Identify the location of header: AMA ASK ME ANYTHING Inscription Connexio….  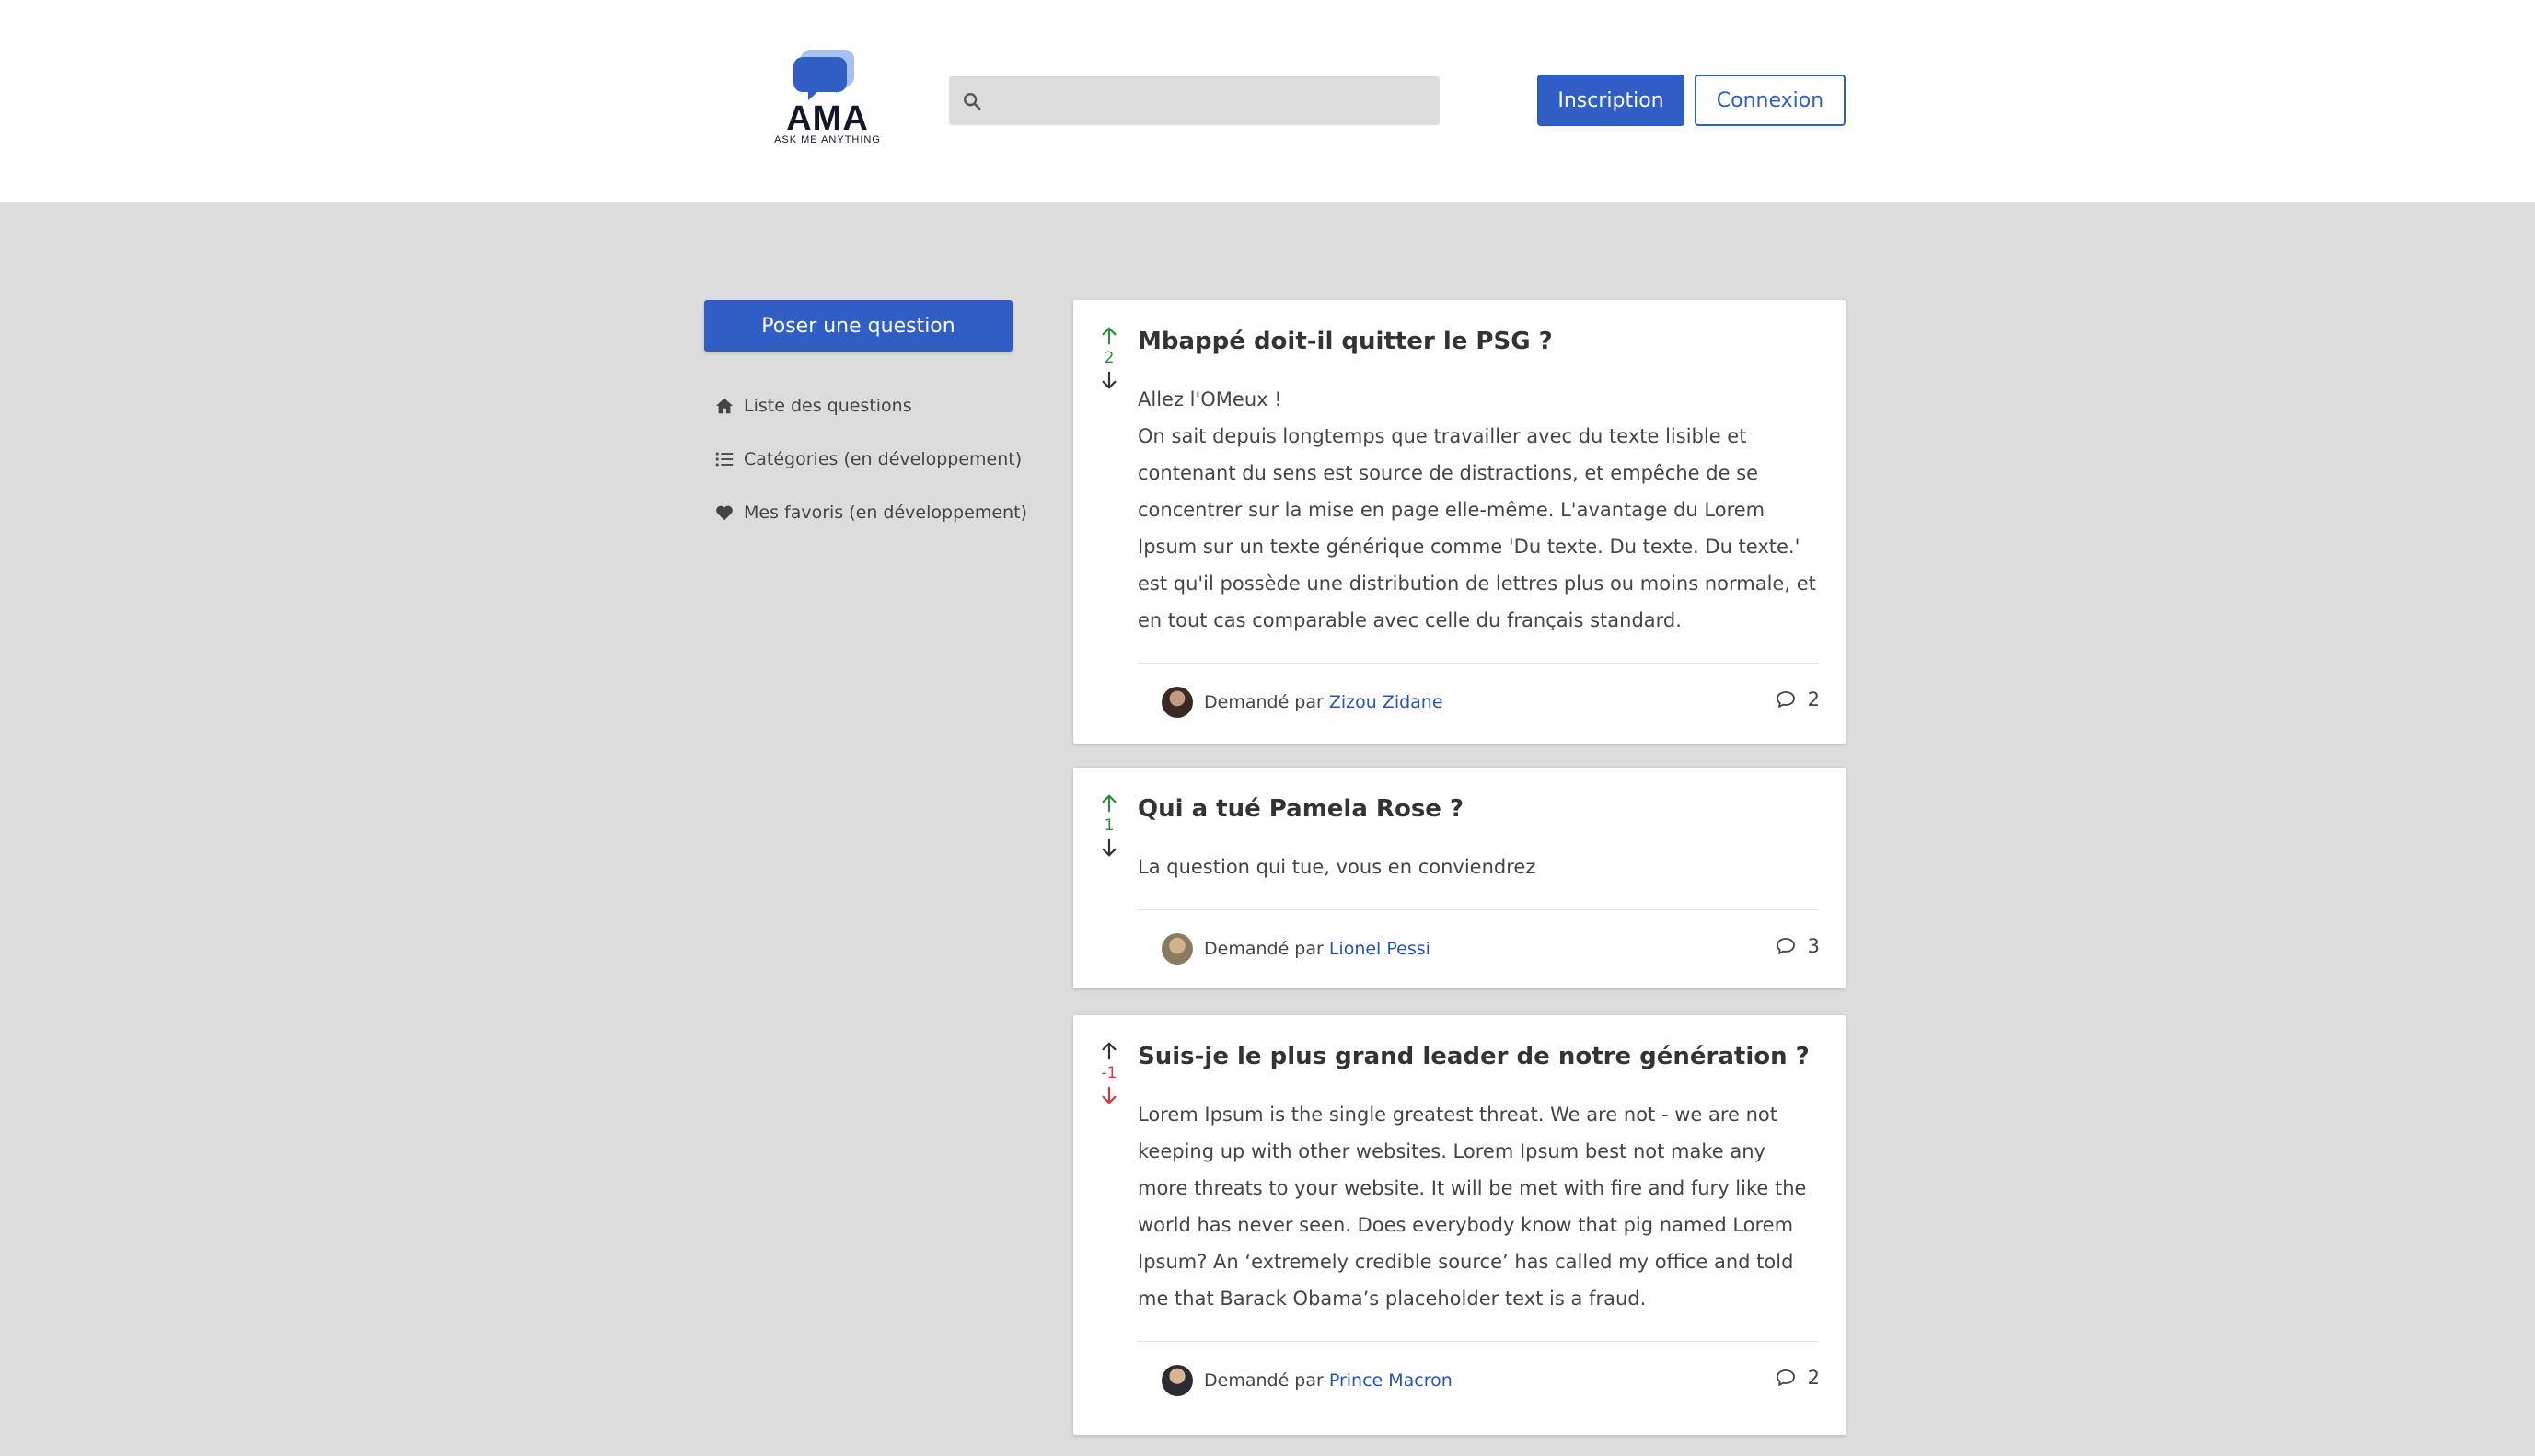
(1267, 101).